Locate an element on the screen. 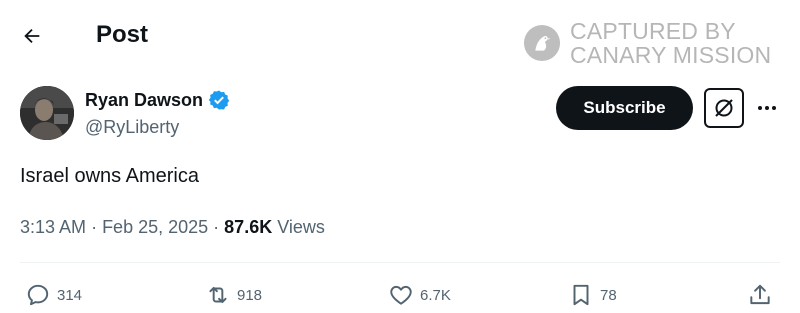 The width and height of the screenshot is (800, 313). post-meta: 3:13 AM · Feb 25, 2025 · 87.6K Views is located at coordinates (172, 227).